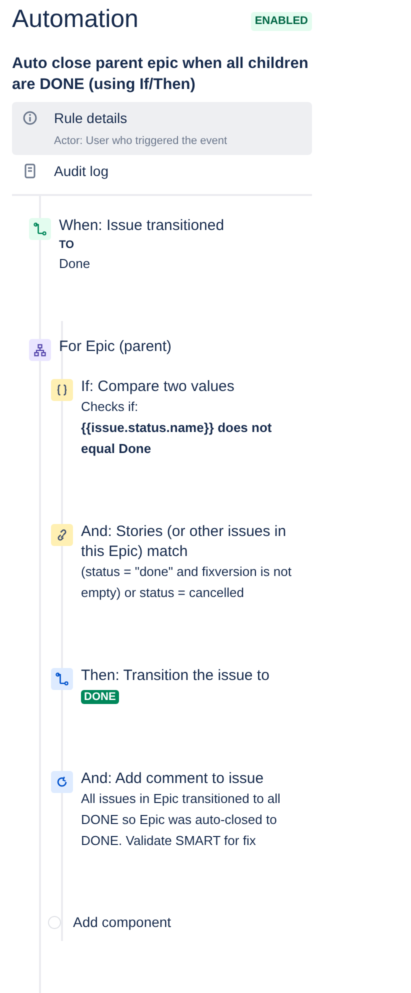 The height and width of the screenshot is (993, 411). Describe the element at coordinates (177, 438) in the screenshot. I see `step-detail-text: {{issue.status.name}} does not equal Done` at that location.